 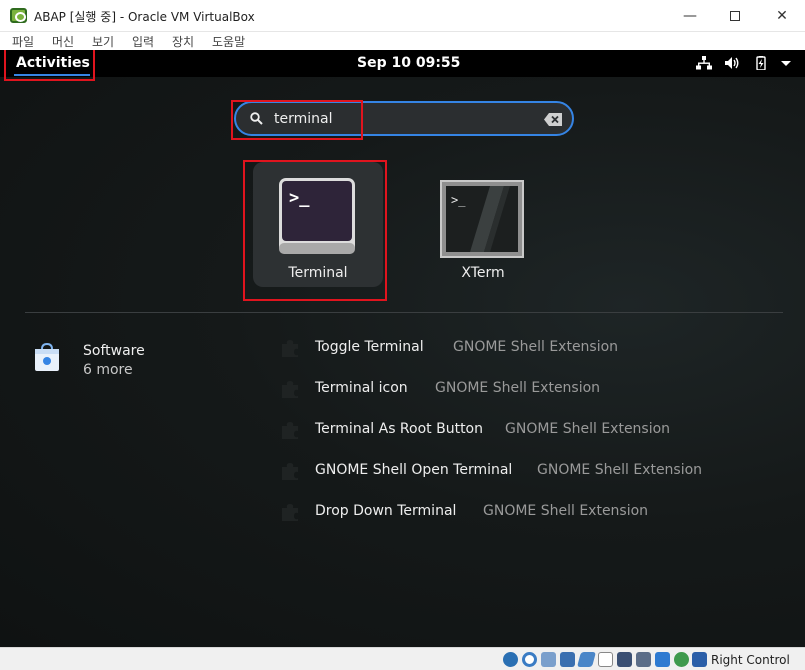 I want to click on result-title: Terminal As Root Button, so click(x=399, y=429).